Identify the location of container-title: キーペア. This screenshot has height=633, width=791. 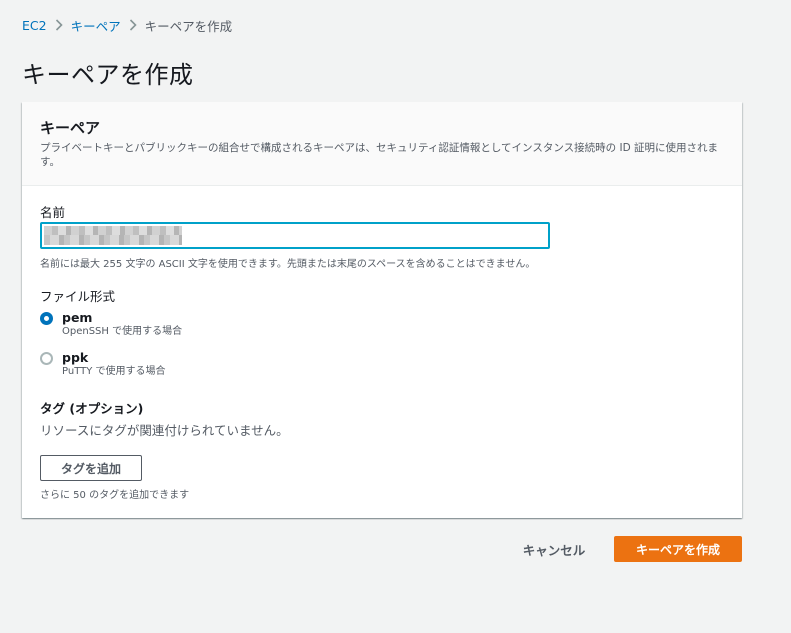
(70, 128).